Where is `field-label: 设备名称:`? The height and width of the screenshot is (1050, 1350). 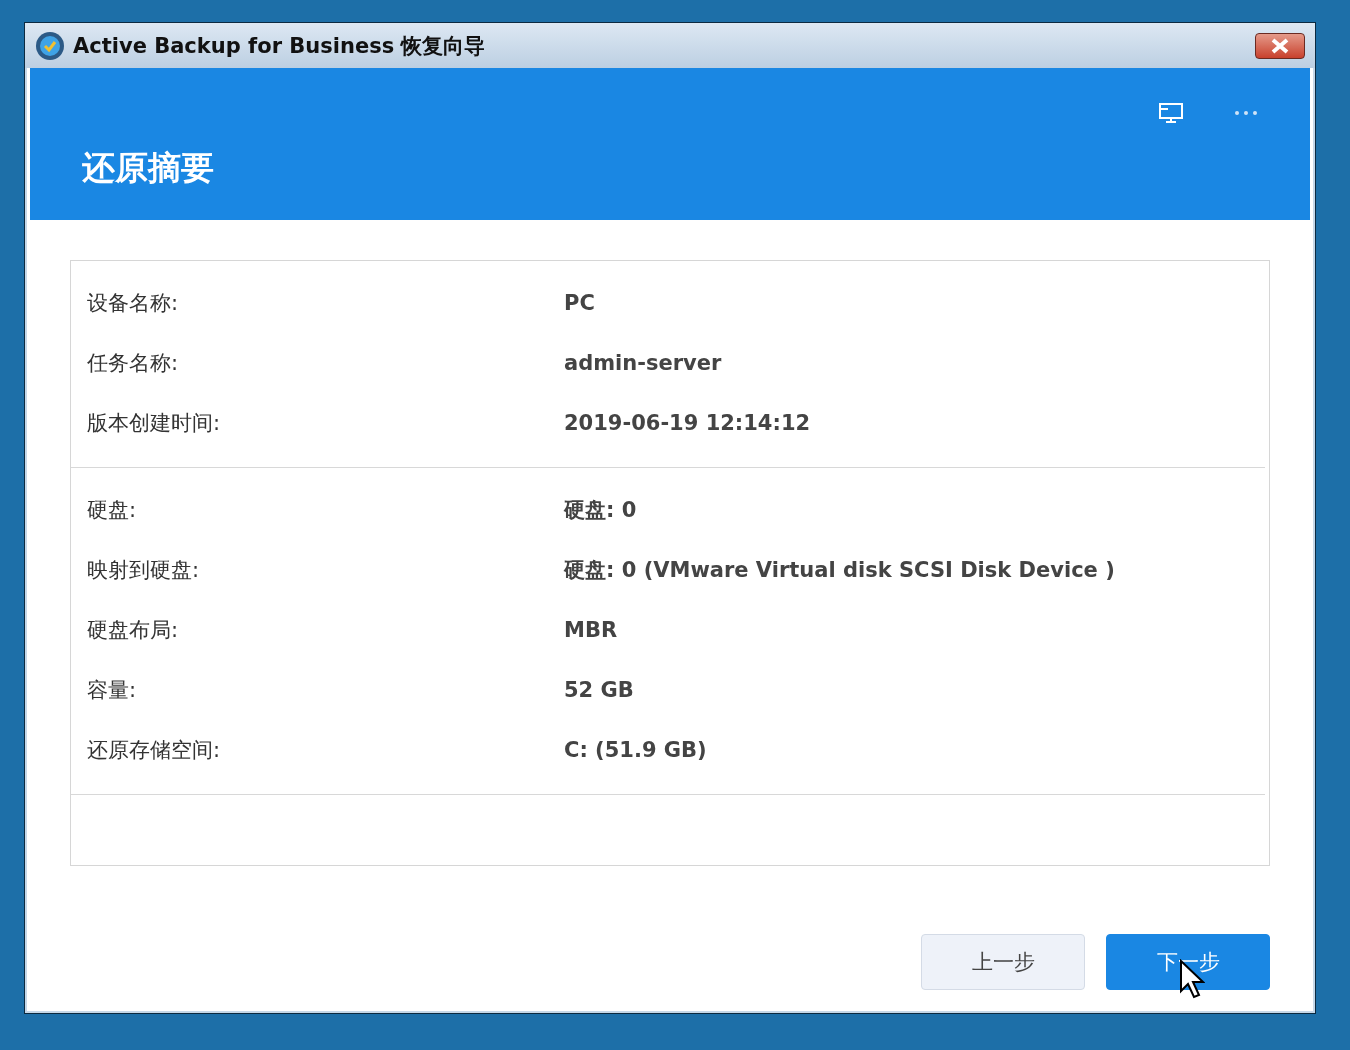
field-label: 设备名称: is located at coordinates (133, 303).